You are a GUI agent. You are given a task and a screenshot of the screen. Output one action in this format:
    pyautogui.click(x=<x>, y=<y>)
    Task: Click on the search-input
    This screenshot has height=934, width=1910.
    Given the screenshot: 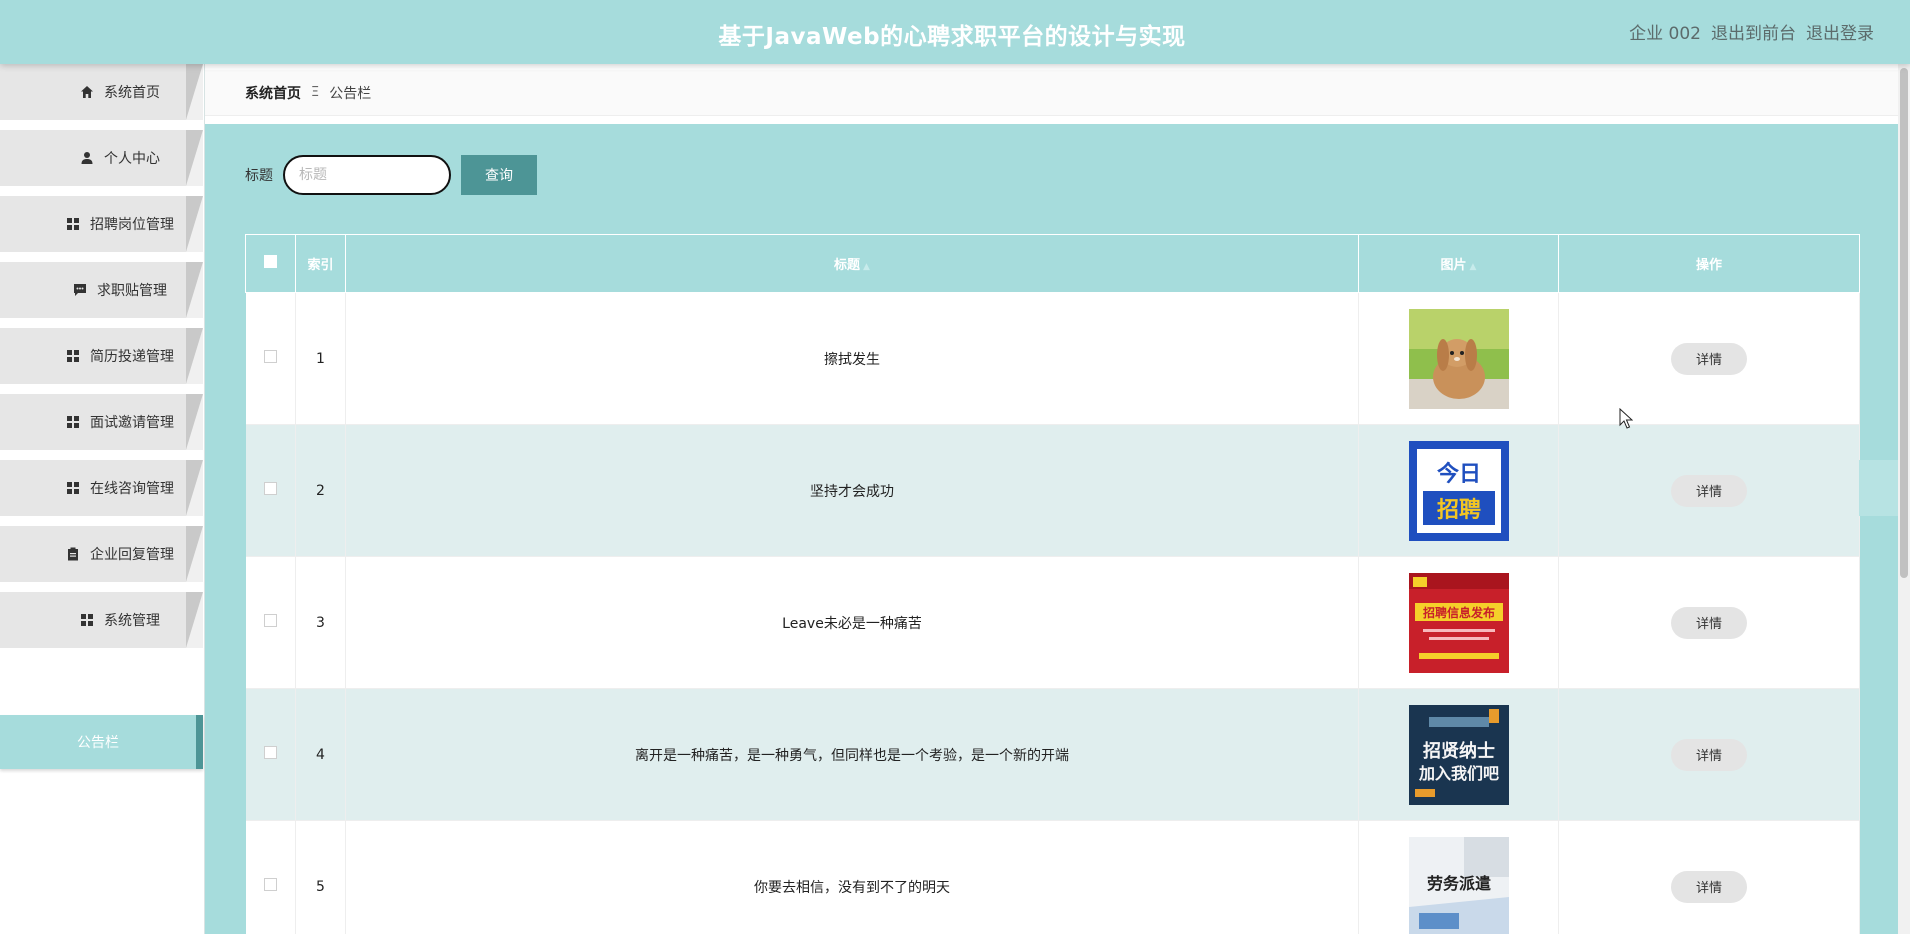 What is the action you would take?
    pyautogui.click(x=367, y=175)
    